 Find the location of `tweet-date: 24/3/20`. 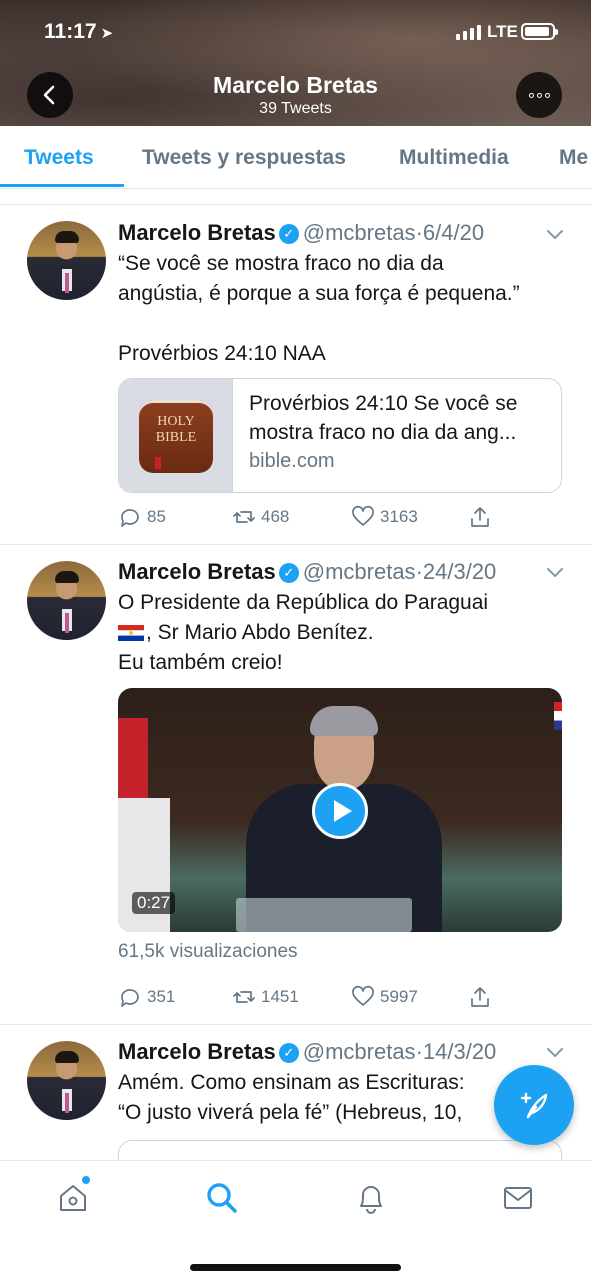

tweet-date: 24/3/20 is located at coordinates (459, 571).